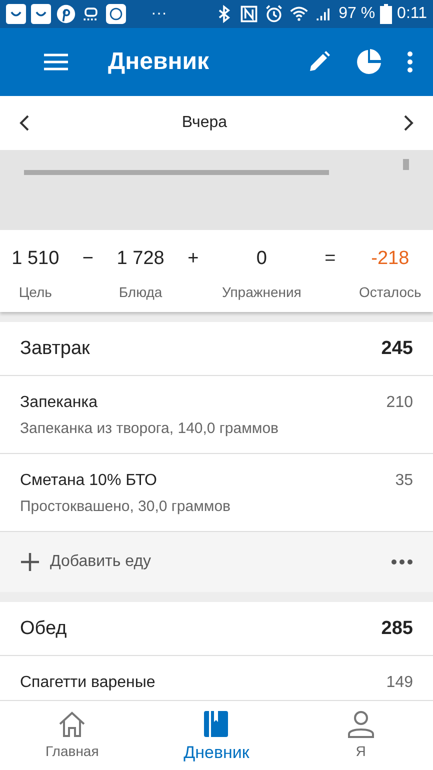  What do you see at coordinates (319, 62) in the screenshot?
I see `edit-button` at bounding box center [319, 62].